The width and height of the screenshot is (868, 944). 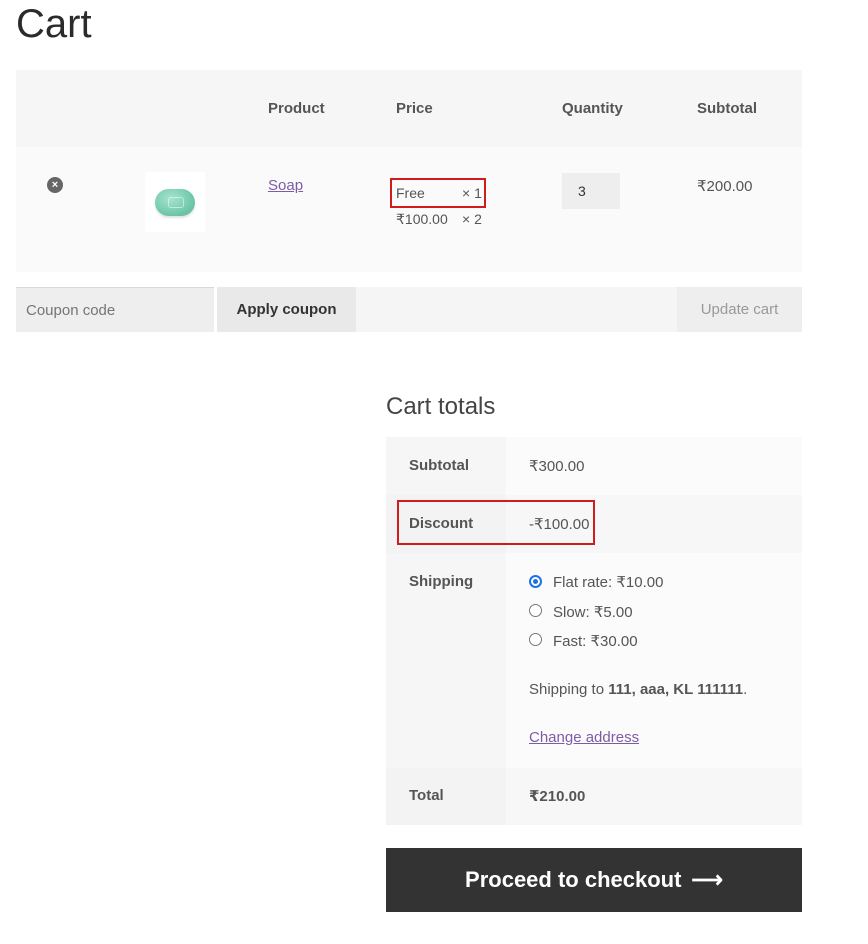 I want to click on header-subtotal: Subtotal, so click(x=727, y=108).